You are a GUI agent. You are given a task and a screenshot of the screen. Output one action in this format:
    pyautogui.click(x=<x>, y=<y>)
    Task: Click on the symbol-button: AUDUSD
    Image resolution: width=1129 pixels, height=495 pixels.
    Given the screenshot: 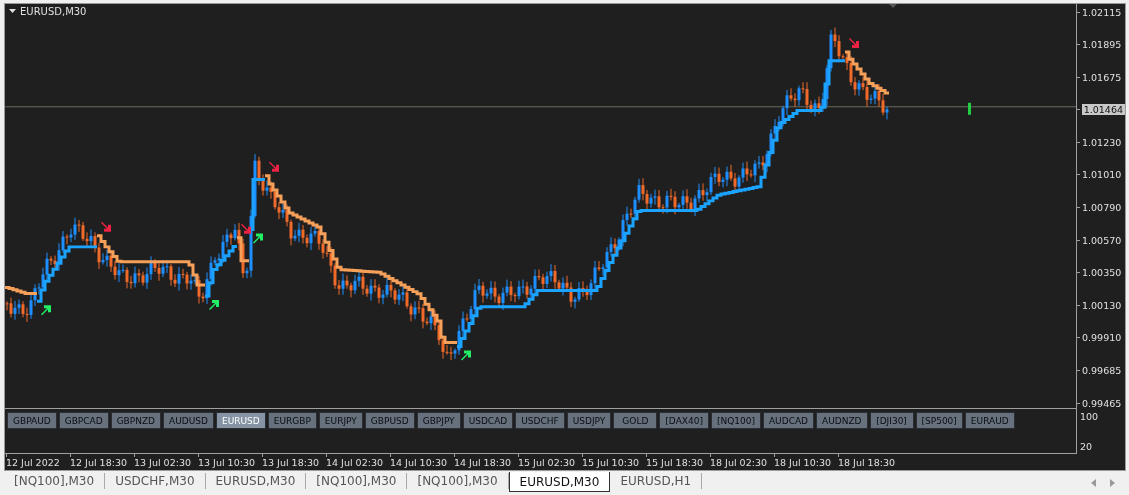 What is the action you would take?
    pyautogui.click(x=188, y=421)
    